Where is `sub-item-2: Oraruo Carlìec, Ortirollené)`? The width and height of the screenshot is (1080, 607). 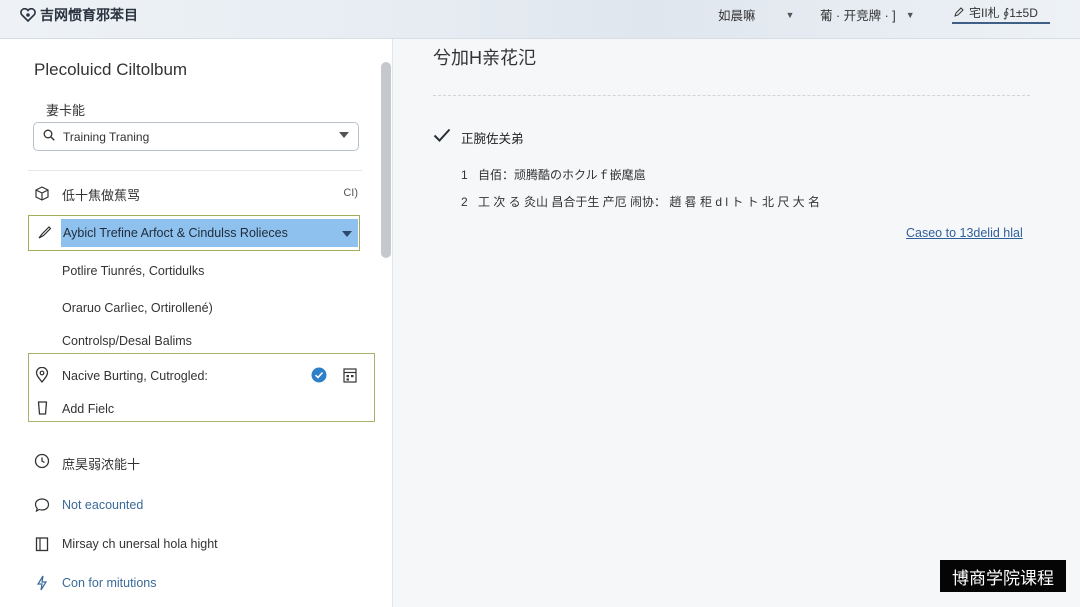 sub-item-2: Oraruo Carlìec, Ortirollené) is located at coordinates (137, 308).